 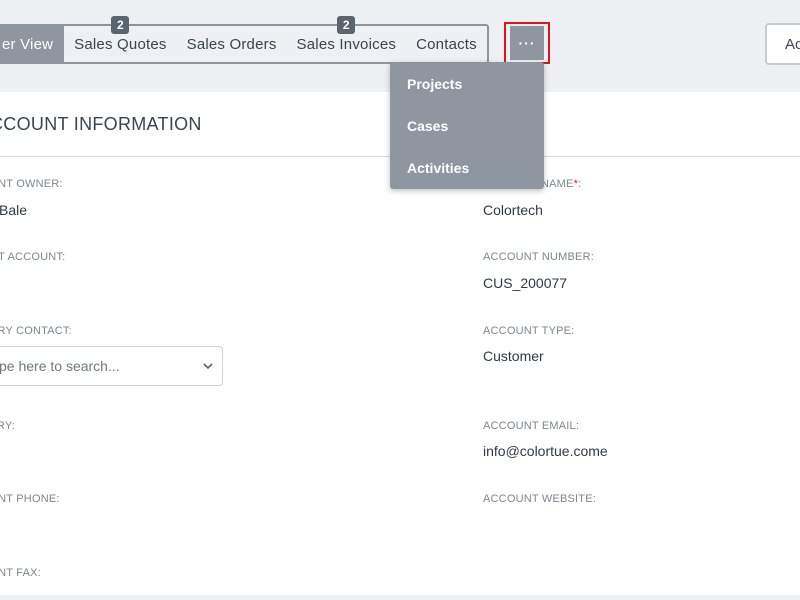 I want to click on dropdown-item-activities: Activities, so click(x=438, y=168).